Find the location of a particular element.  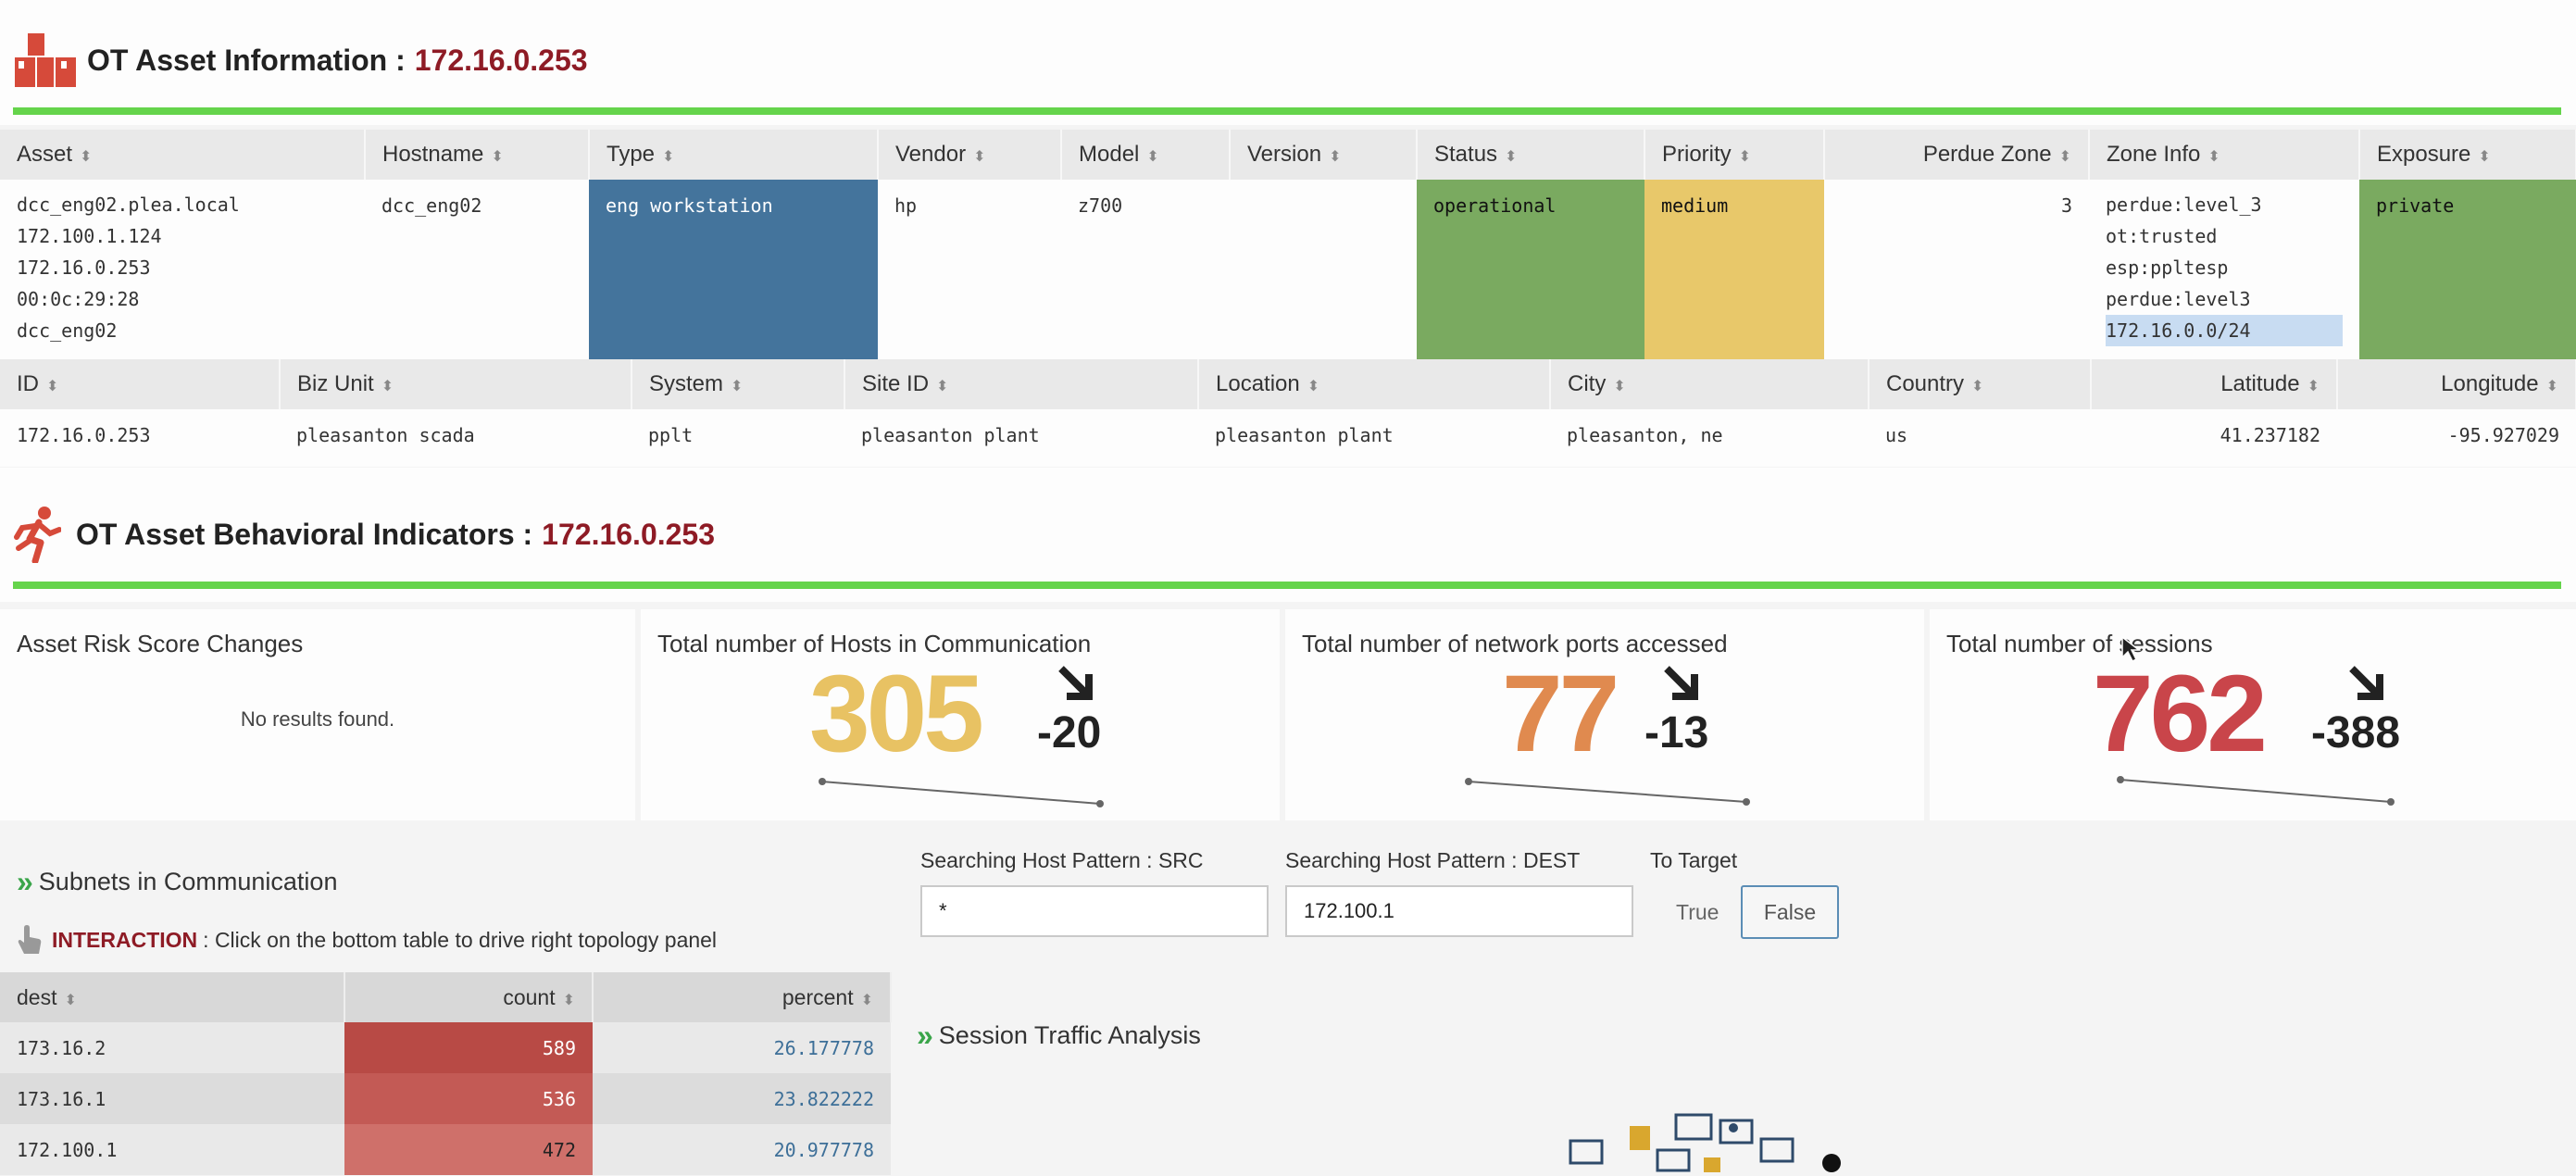

col-hostname: Hostname ⬍ is located at coordinates (478, 155).